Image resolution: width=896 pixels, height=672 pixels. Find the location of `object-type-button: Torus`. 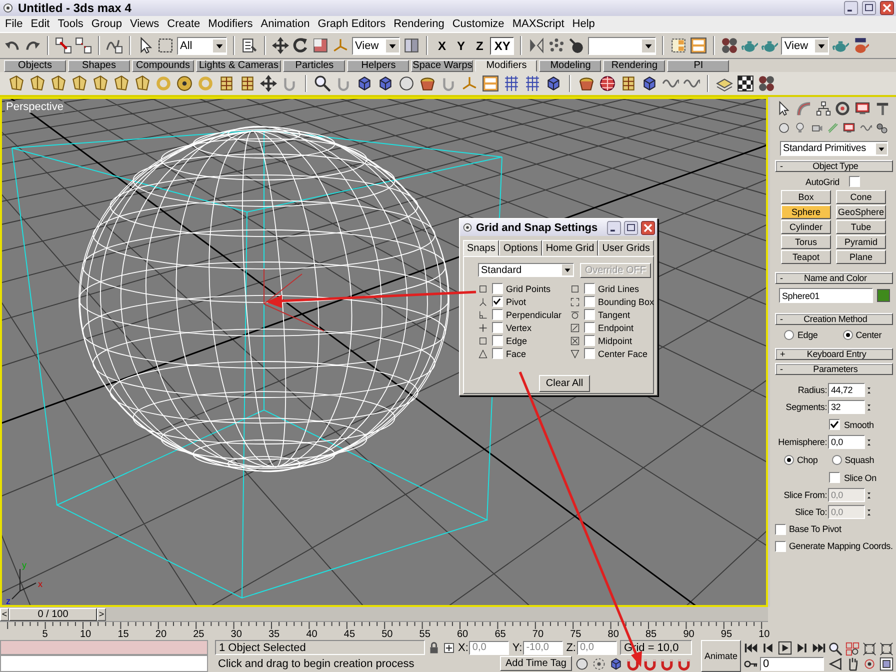

object-type-button: Torus is located at coordinates (806, 242).